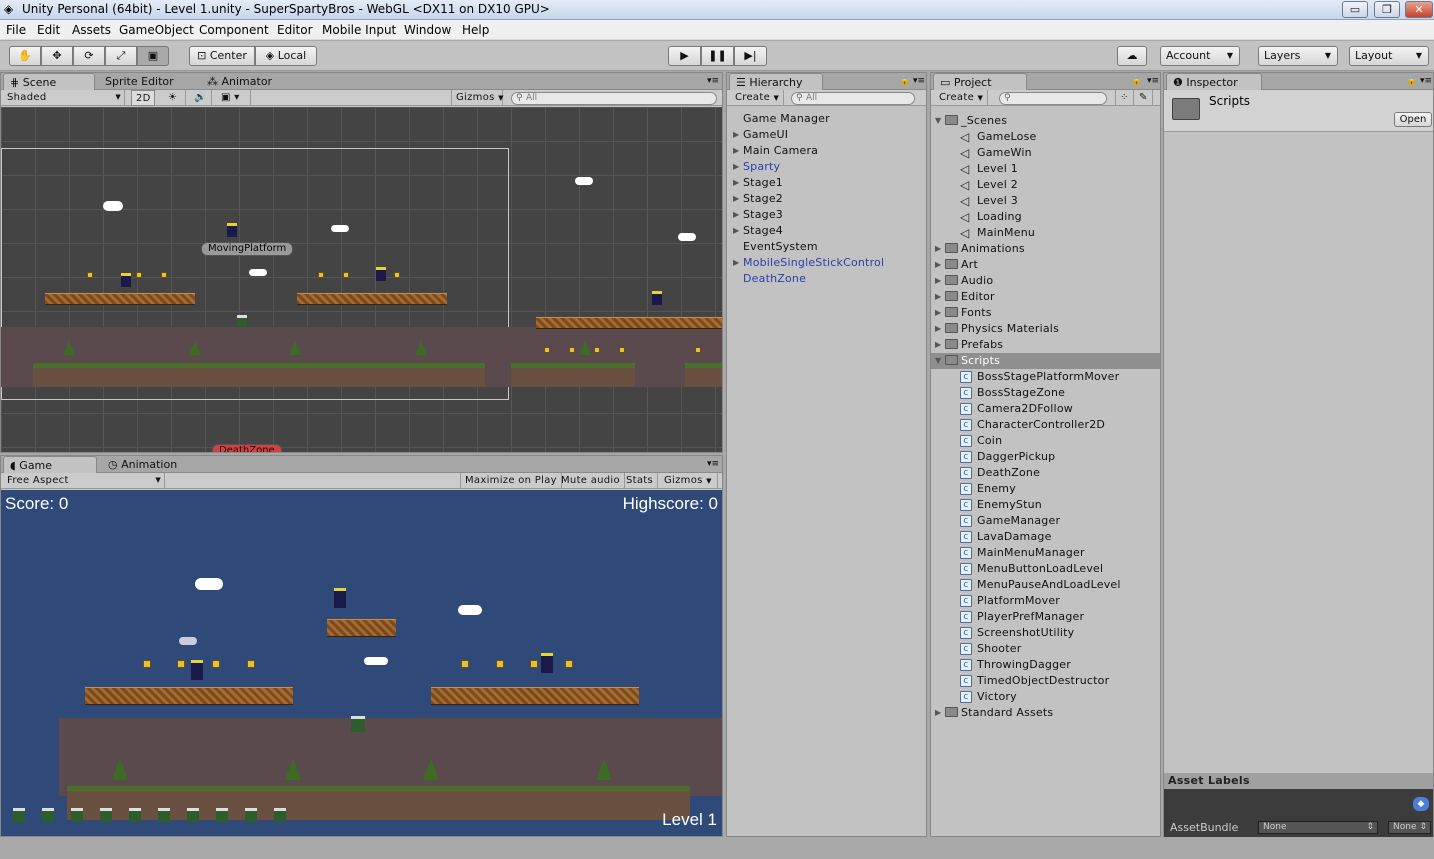  Describe the element at coordinates (1032, 425) in the screenshot. I see `script-asset: c CharacterController2D` at that location.